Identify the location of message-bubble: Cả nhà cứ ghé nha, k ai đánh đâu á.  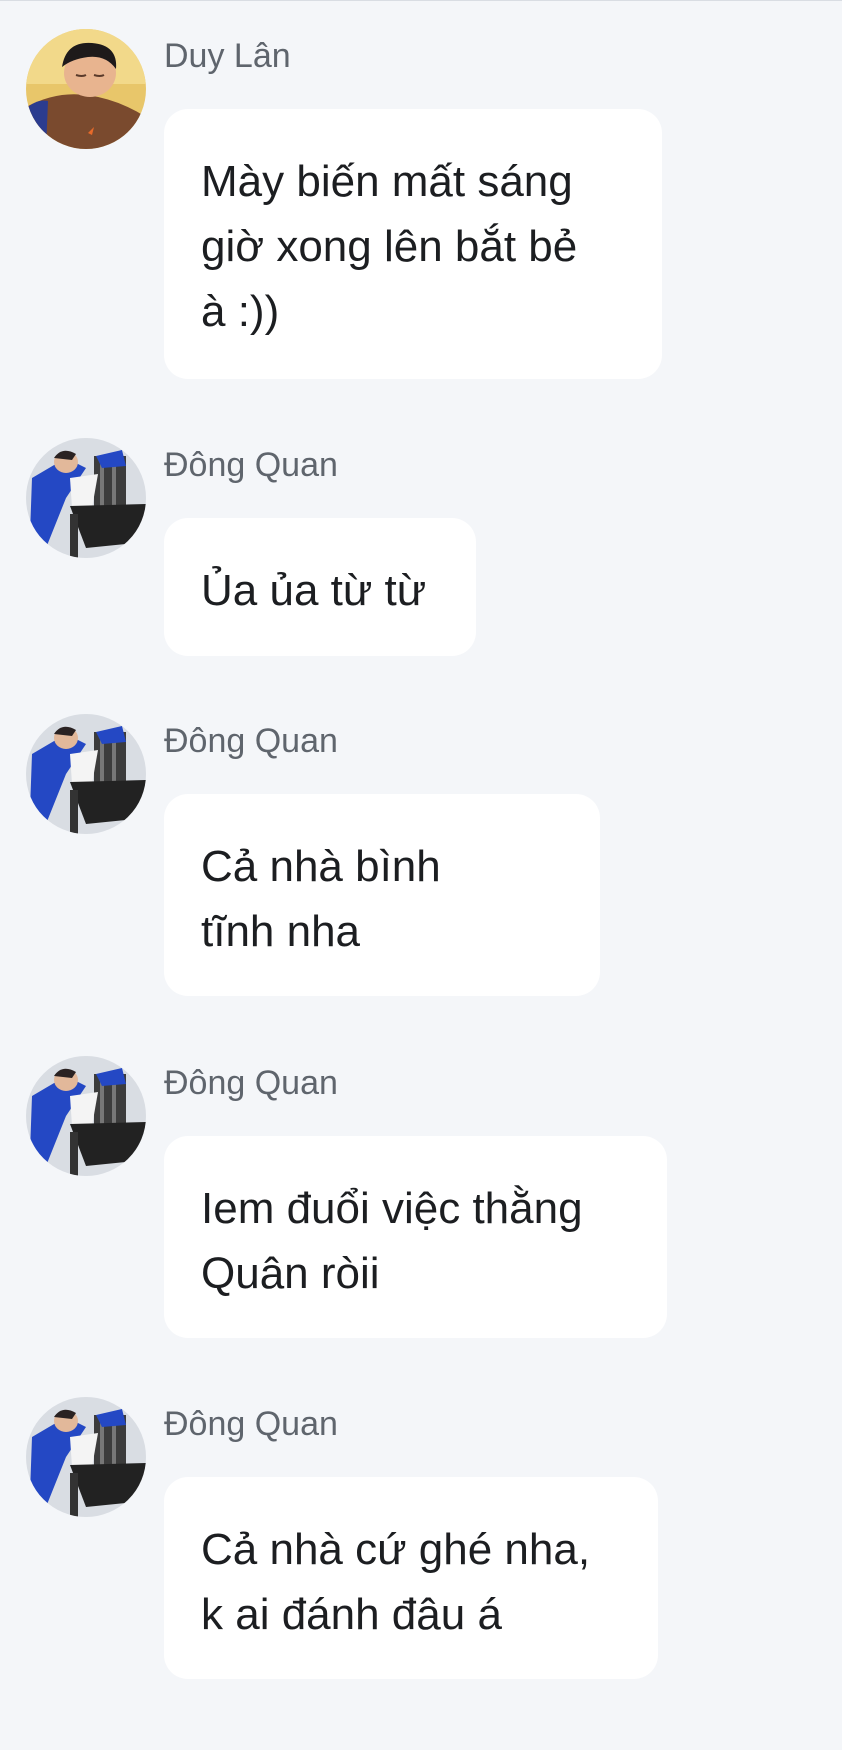
(411, 1578).